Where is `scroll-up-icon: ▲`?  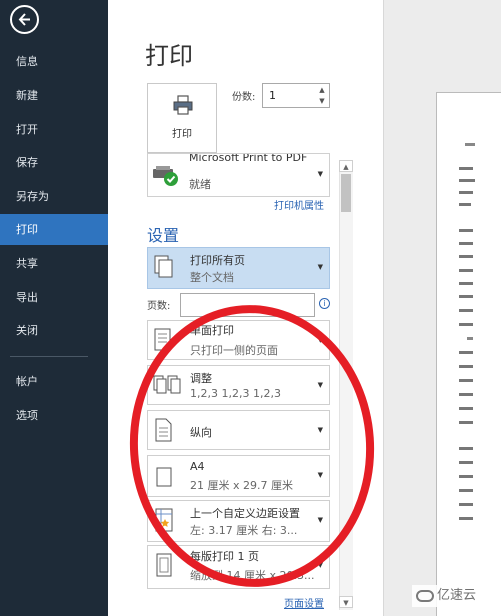 scroll-up-icon: ▲ is located at coordinates (346, 166).